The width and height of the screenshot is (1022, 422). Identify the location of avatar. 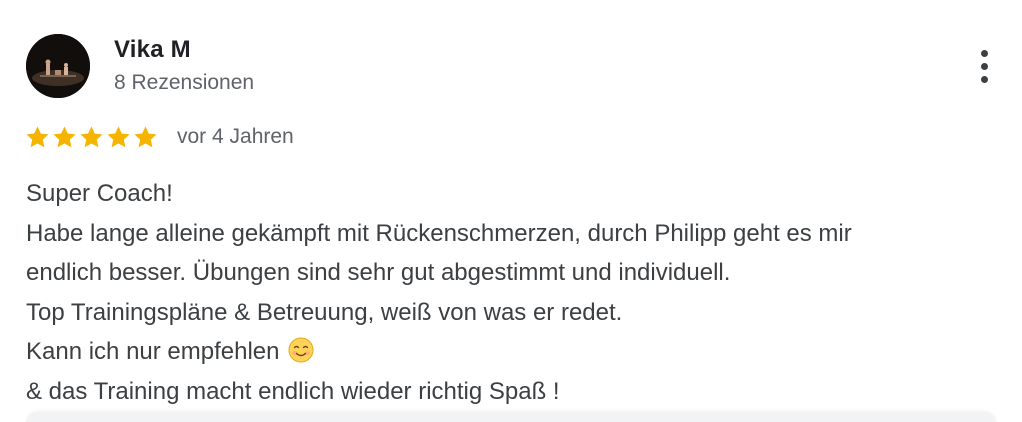
(58, 66).